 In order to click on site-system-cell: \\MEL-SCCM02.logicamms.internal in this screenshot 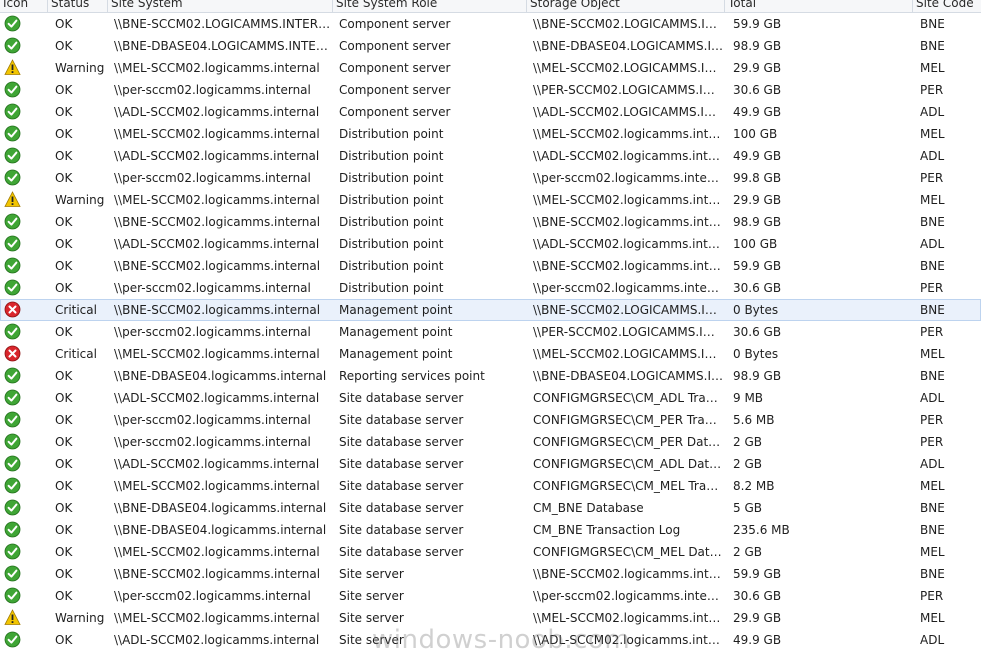, I will do `click(217, 552)`.